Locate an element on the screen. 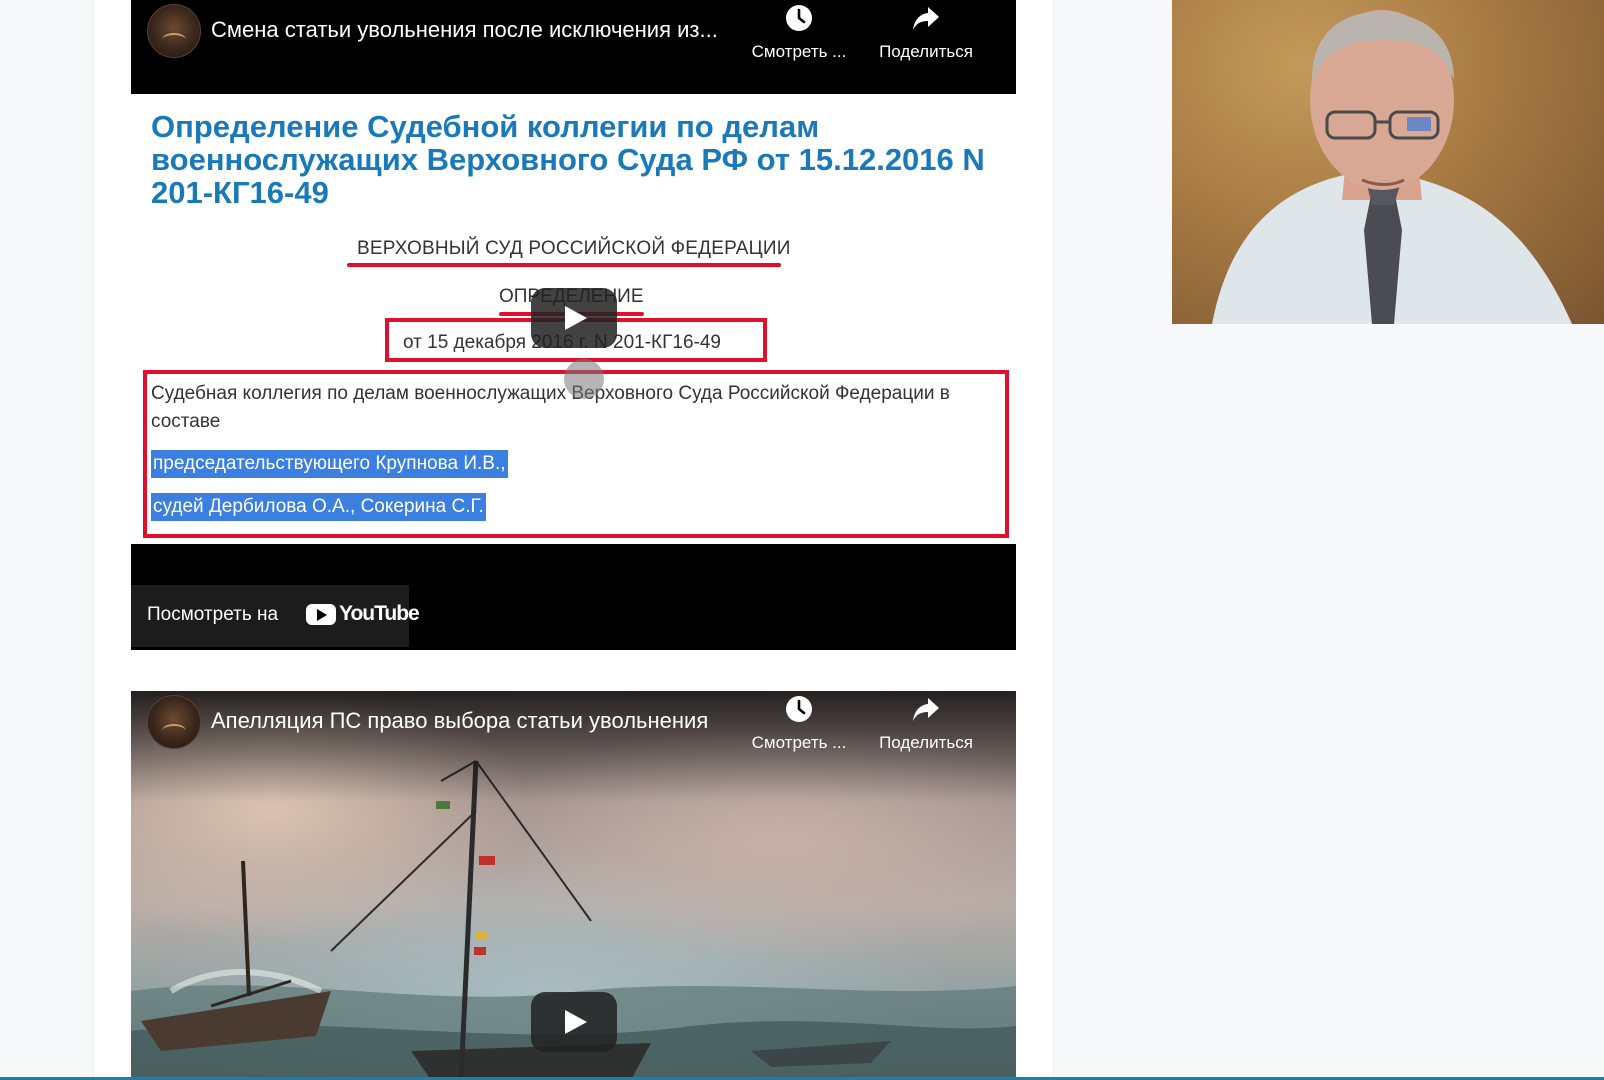  cursor-indicator is located at coordinates (584, 379).